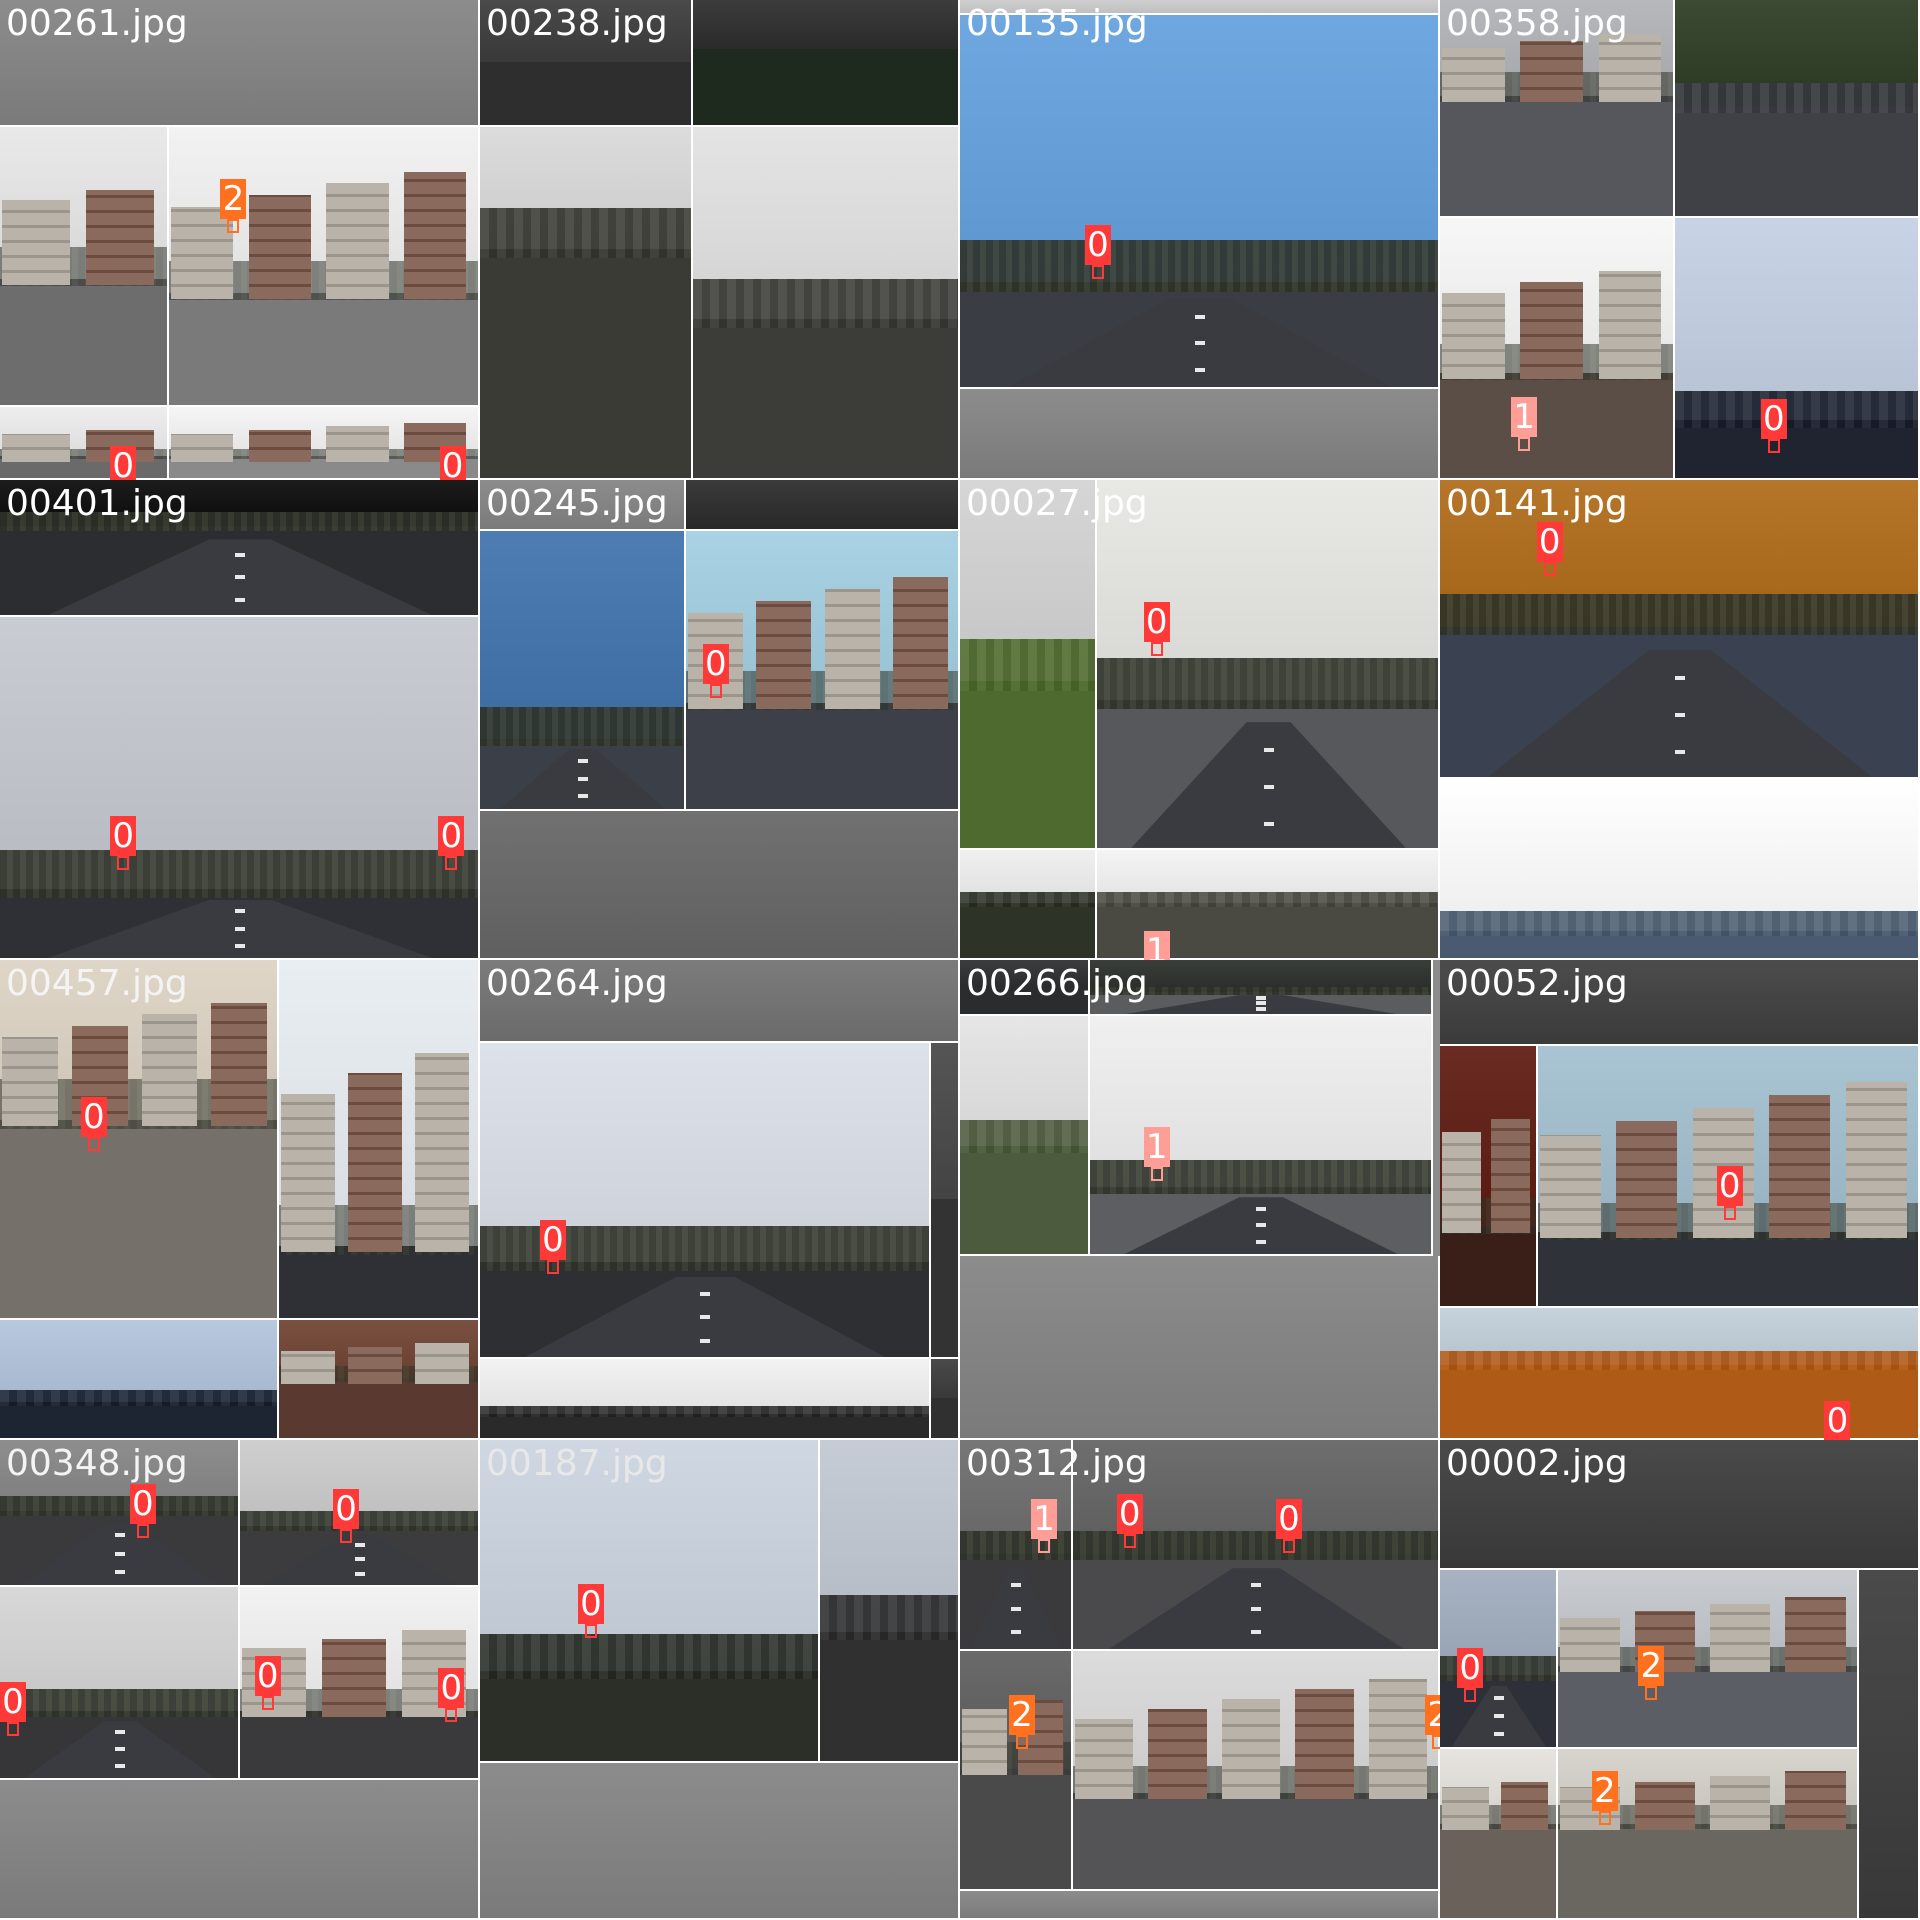 Image resolution: width=1920 pixels, height=1920 pixels. Describe the element at coordinates (1044, 1518) in the screenshot. I see `detection-class-label: 1` at that location.